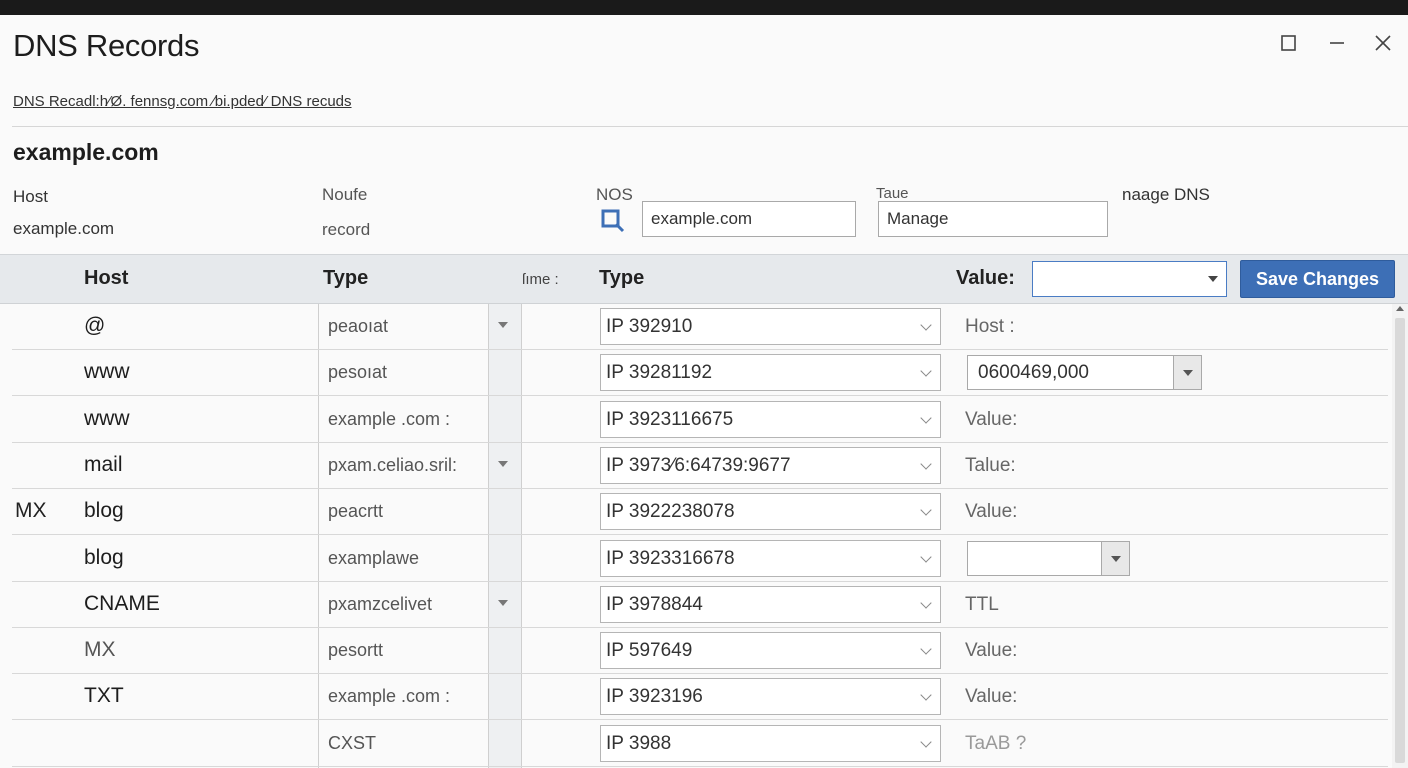 The width and height of the screenshot is (1408, 768). I want to click on close-icon, so click(1383, 43).